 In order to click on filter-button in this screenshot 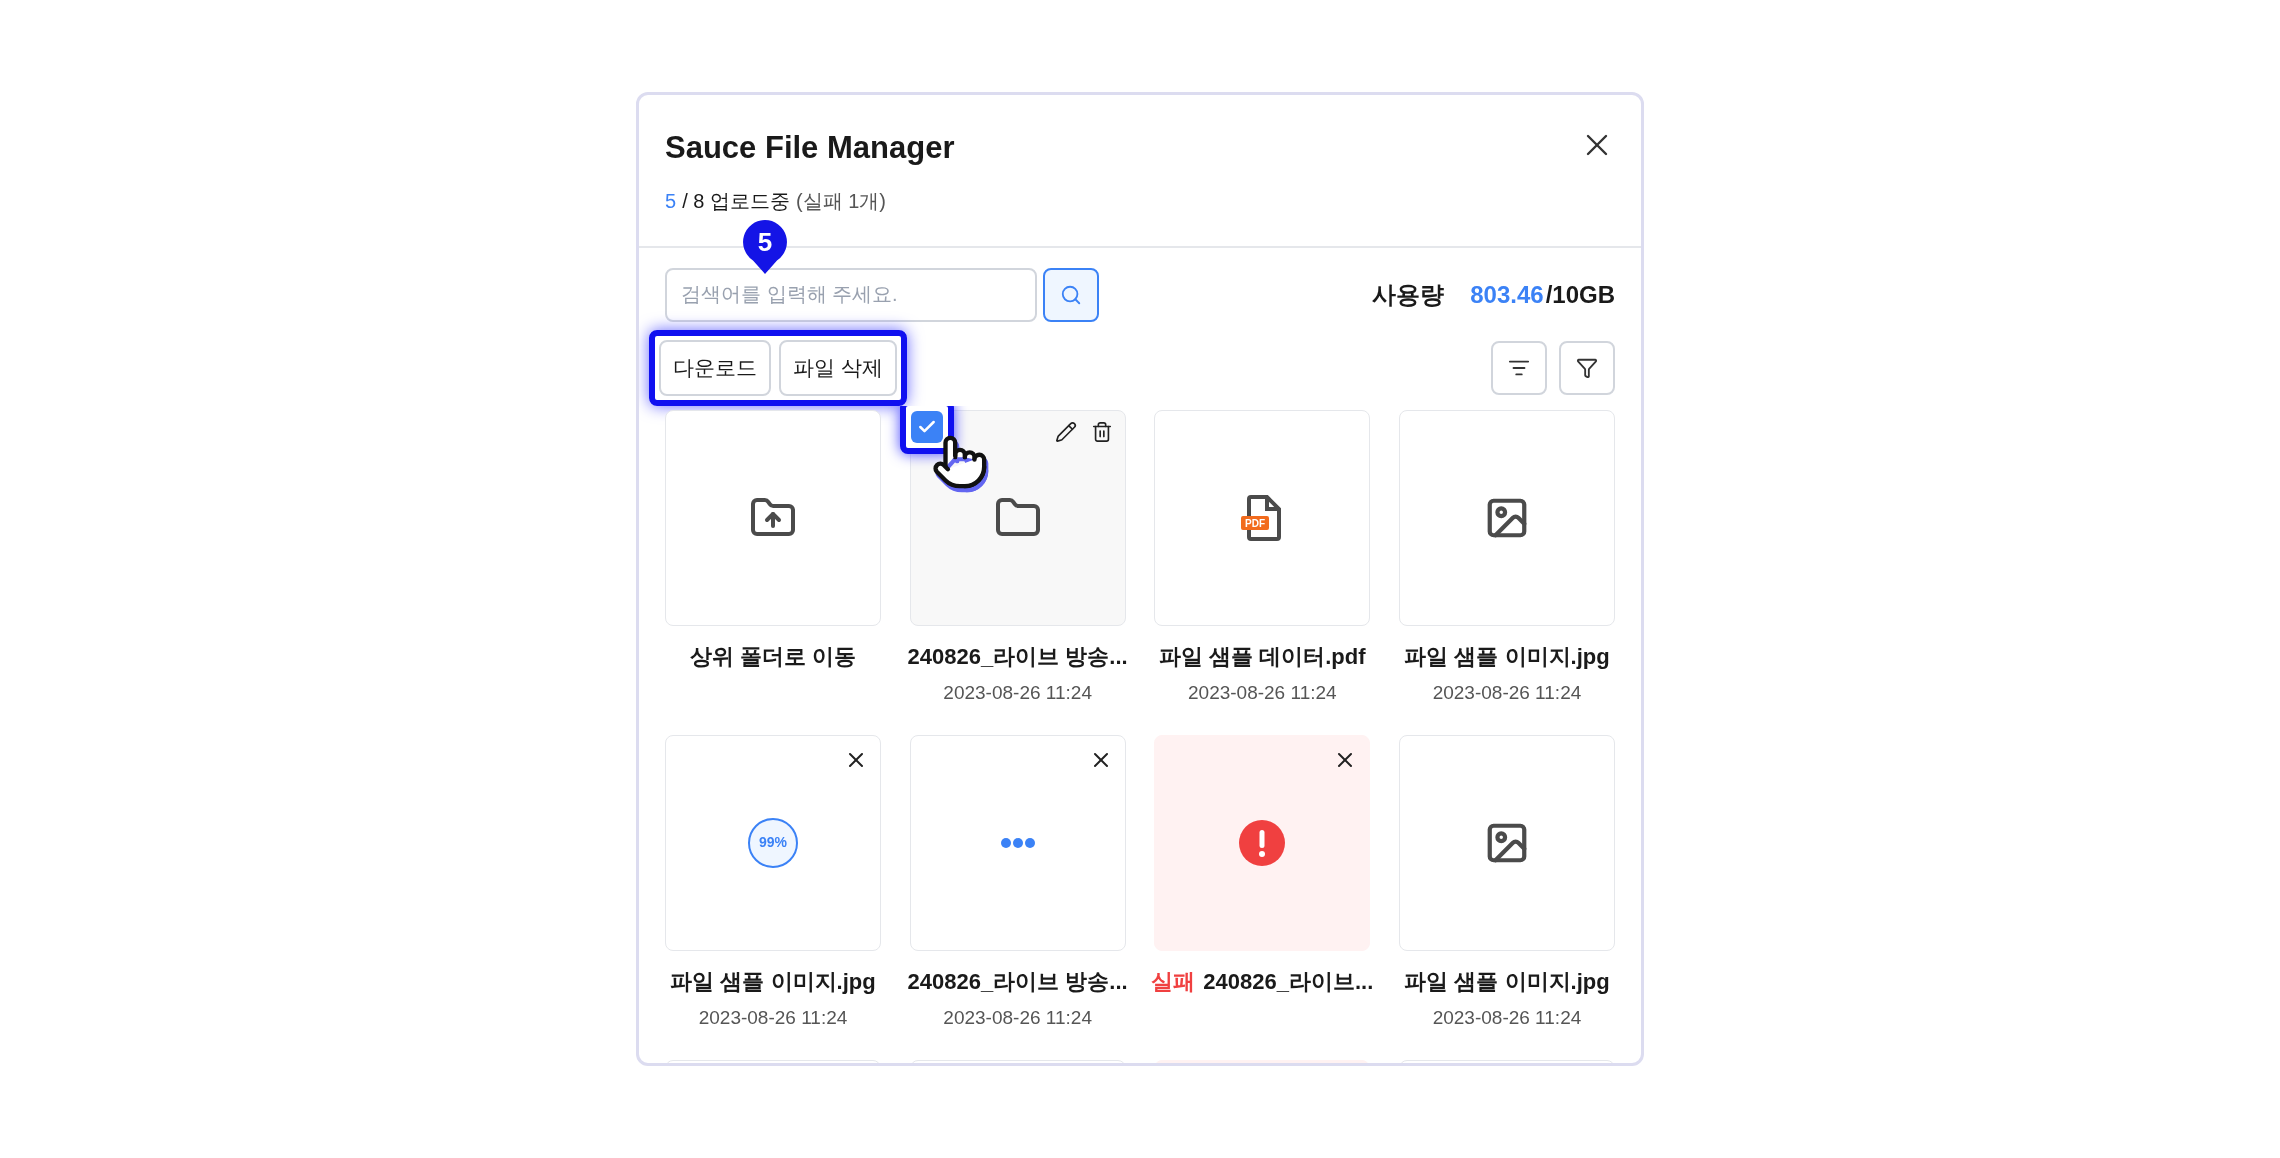, I will do `click(1587, 367)`.